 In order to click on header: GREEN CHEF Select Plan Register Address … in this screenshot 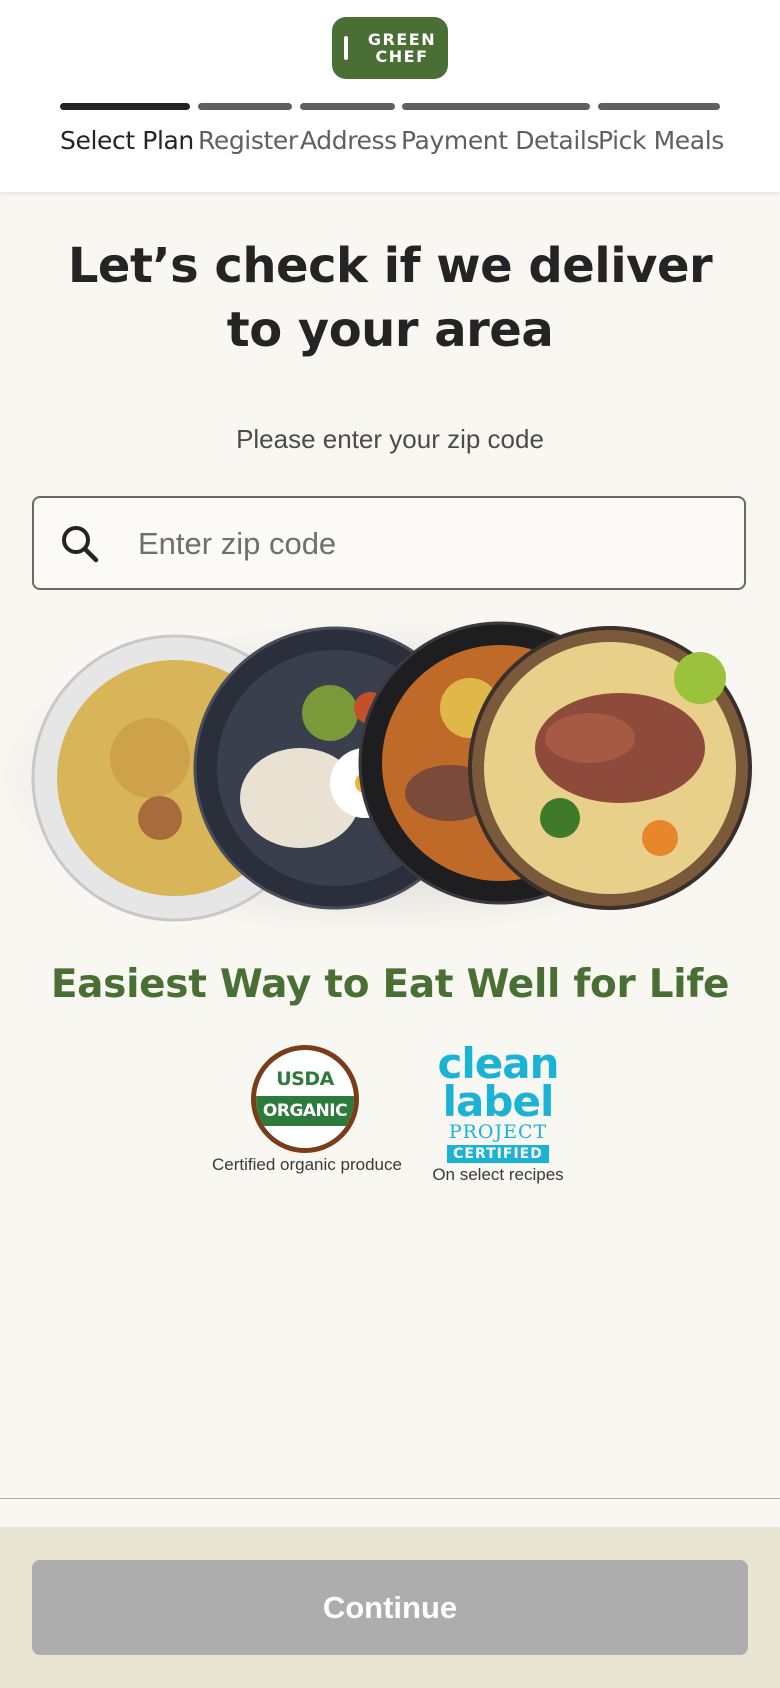, I will do `click(390, 96)`.